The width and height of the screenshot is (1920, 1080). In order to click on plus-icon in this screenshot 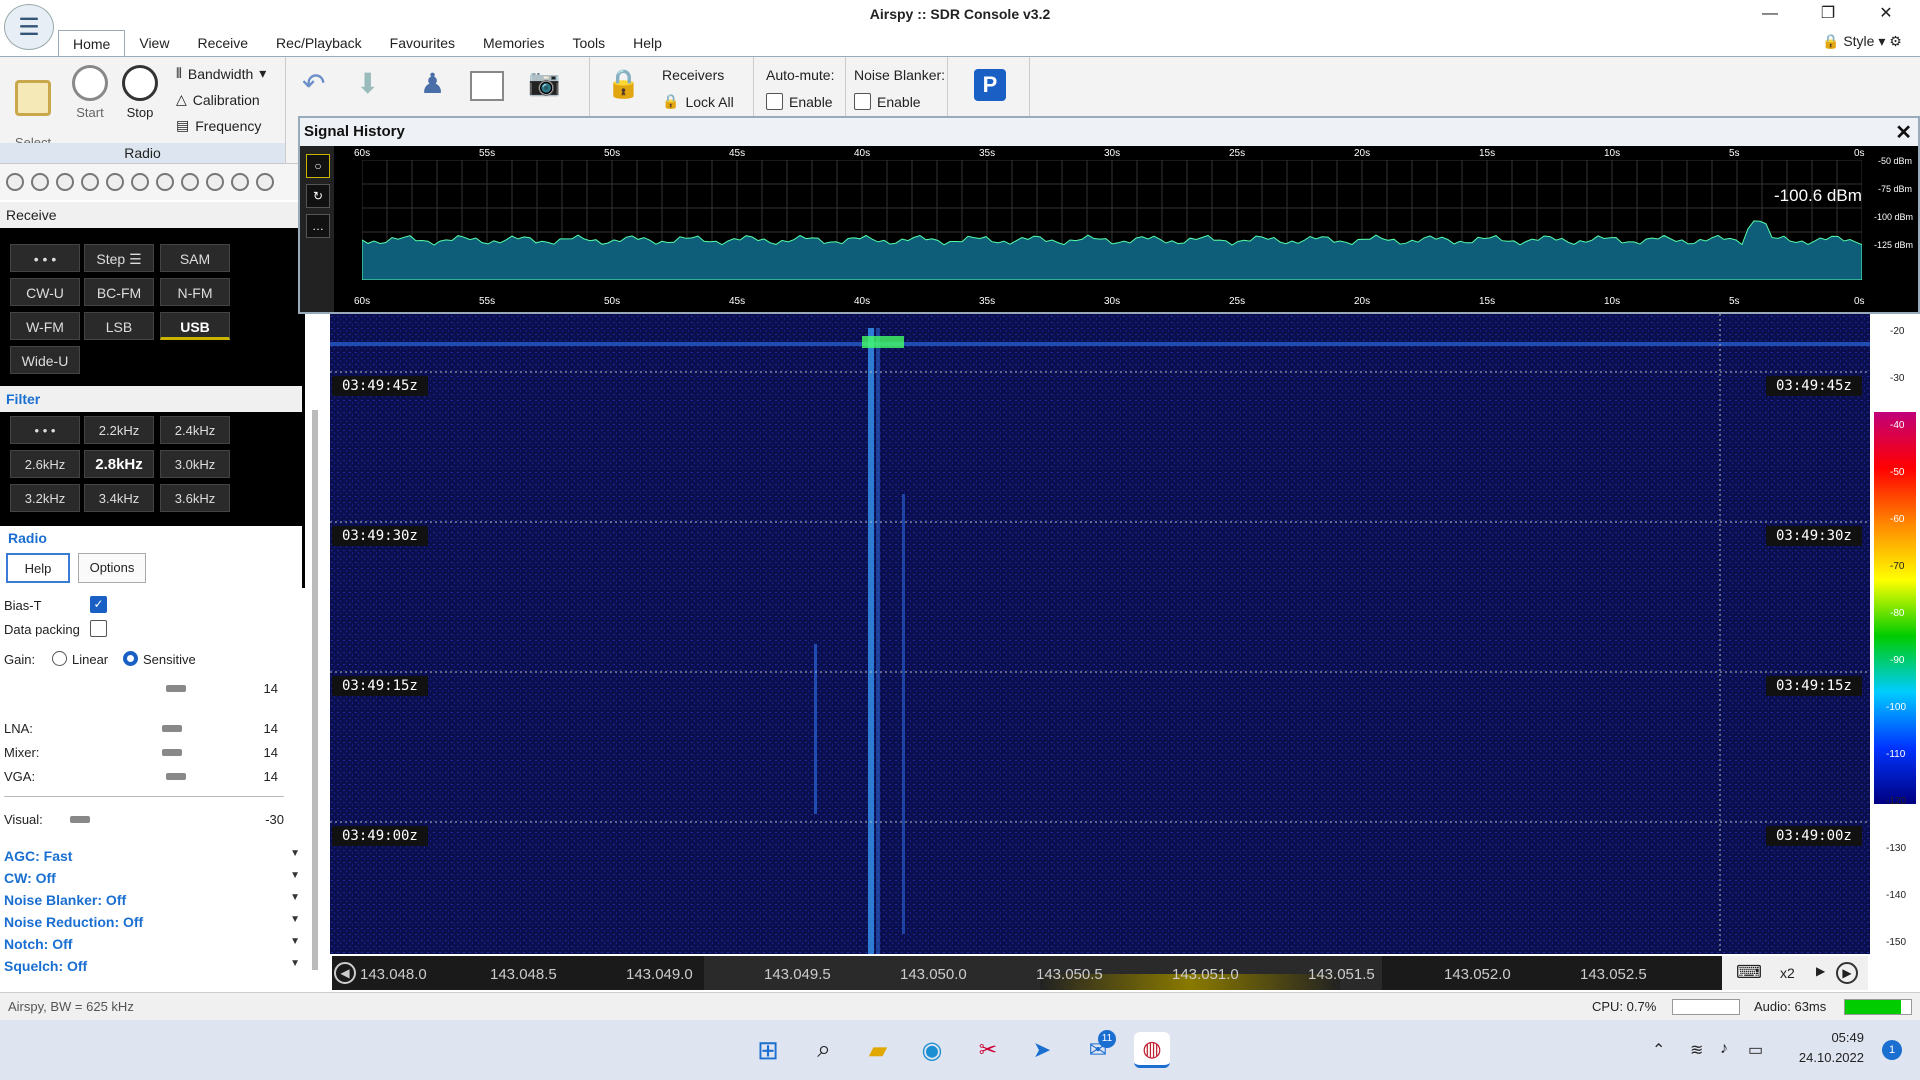, I will do `click(140, 182)`.